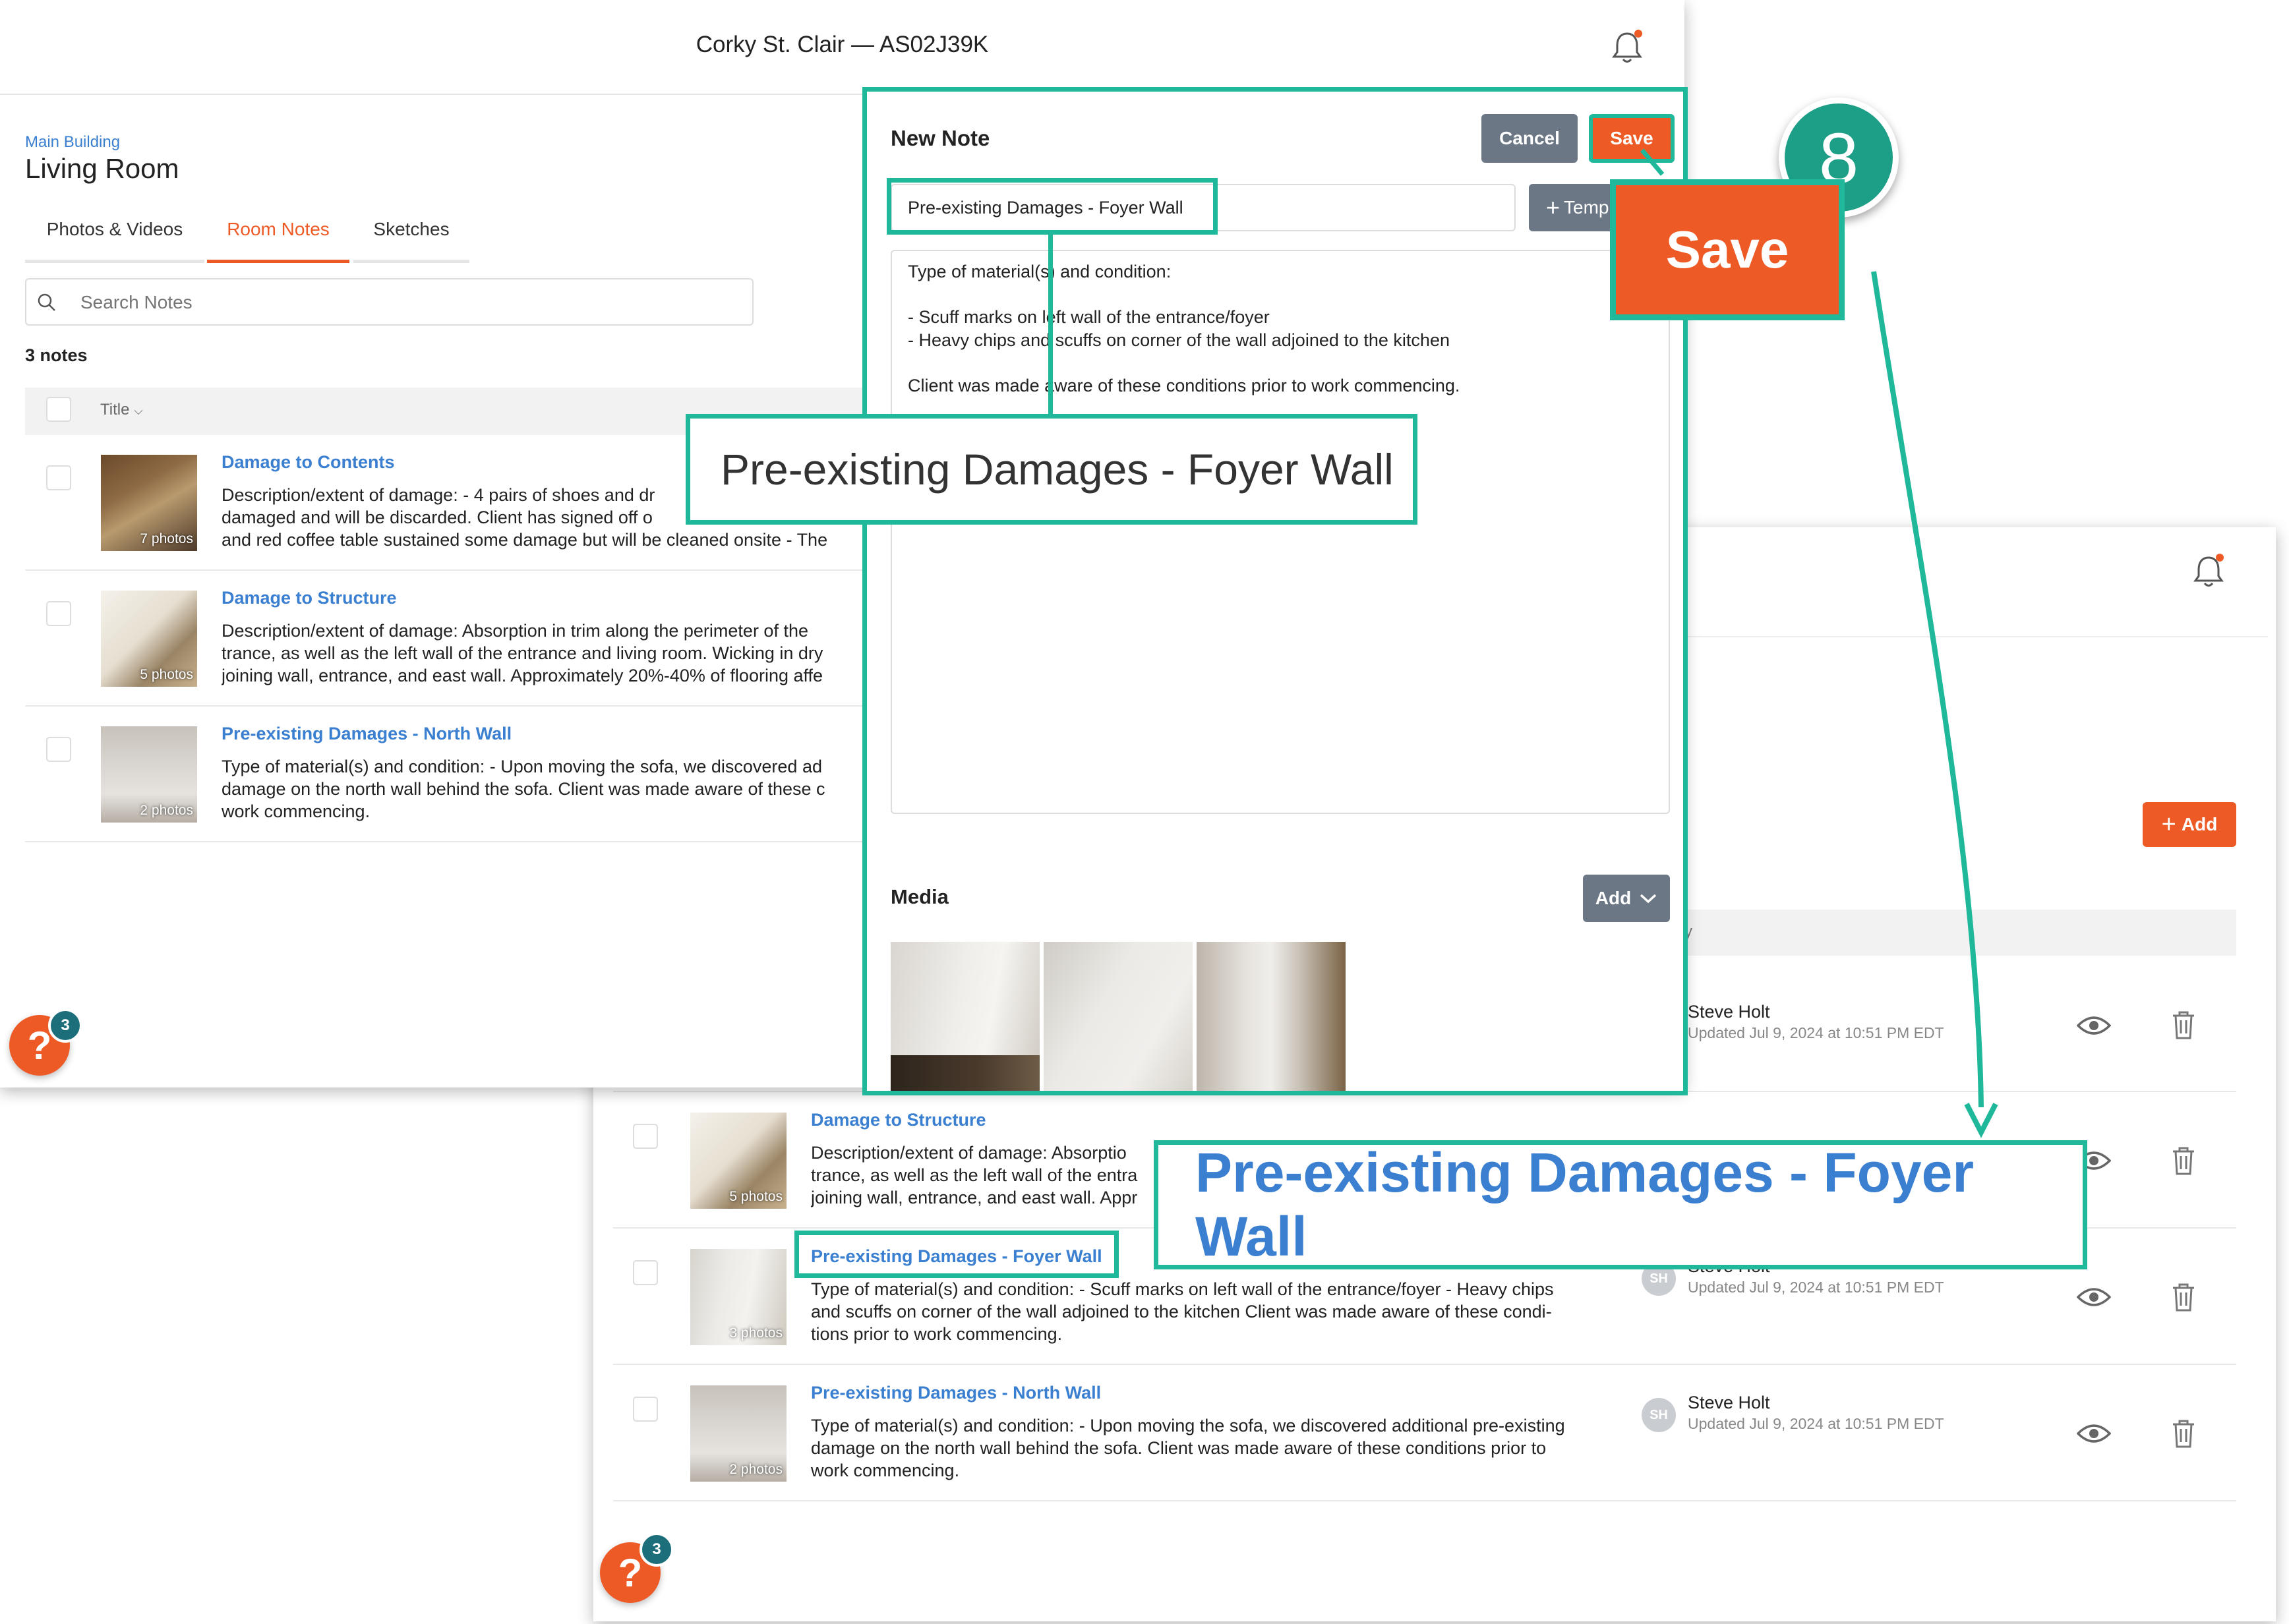  What do you see at coordinates (1728, 249) in the screenshot?
I see `save-zoom-callout: Save` at bounding box center [1728, 249].